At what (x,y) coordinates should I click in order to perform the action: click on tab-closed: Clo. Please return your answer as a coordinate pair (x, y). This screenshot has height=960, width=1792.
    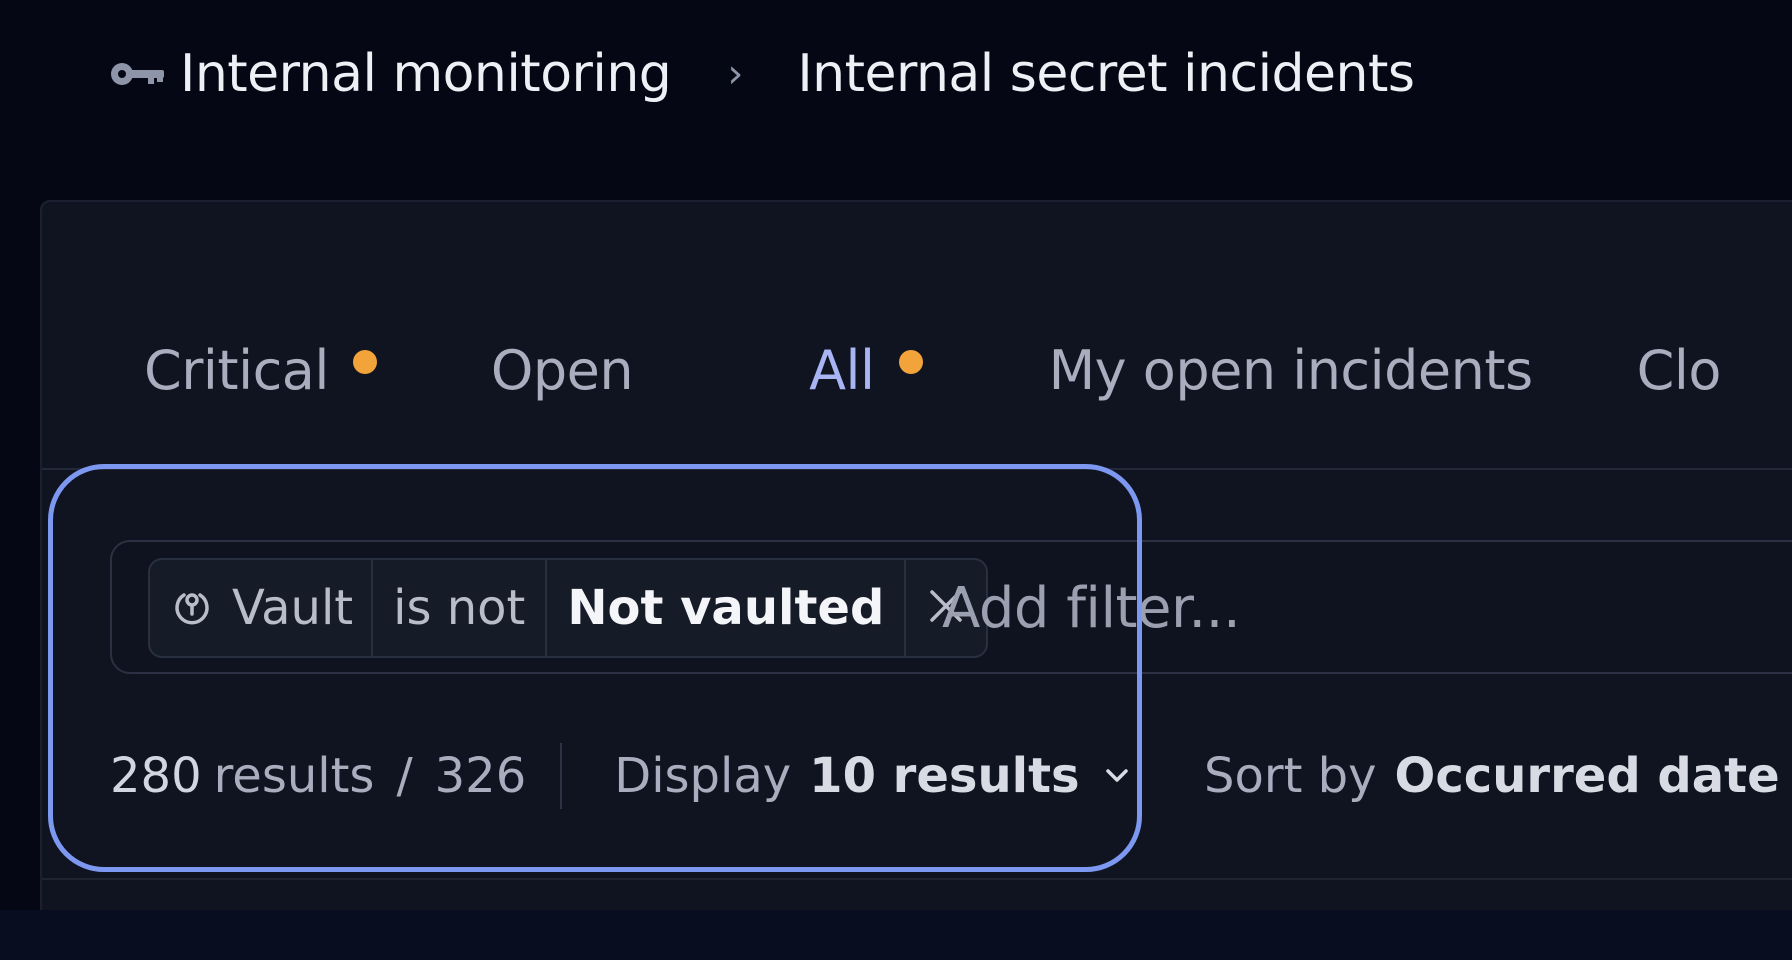
    Looking at the image, I should click on (1679, 370).